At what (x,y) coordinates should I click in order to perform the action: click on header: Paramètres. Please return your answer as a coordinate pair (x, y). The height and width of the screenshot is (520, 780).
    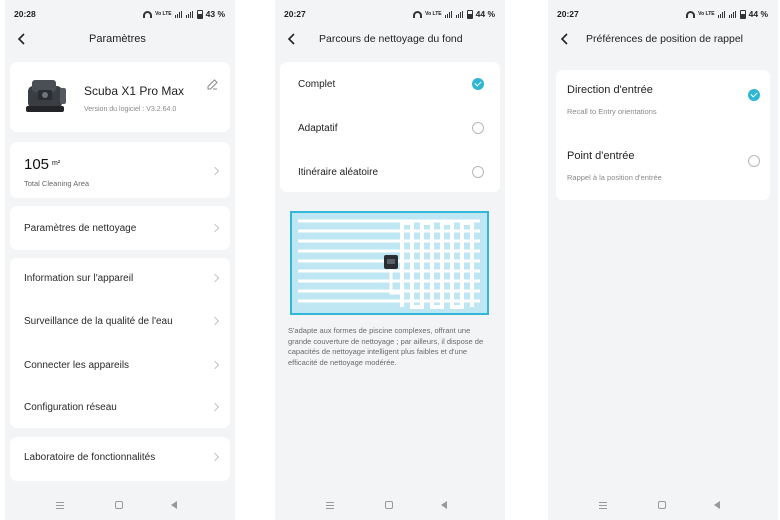
    Looking at the image, I should click on (120, 40).